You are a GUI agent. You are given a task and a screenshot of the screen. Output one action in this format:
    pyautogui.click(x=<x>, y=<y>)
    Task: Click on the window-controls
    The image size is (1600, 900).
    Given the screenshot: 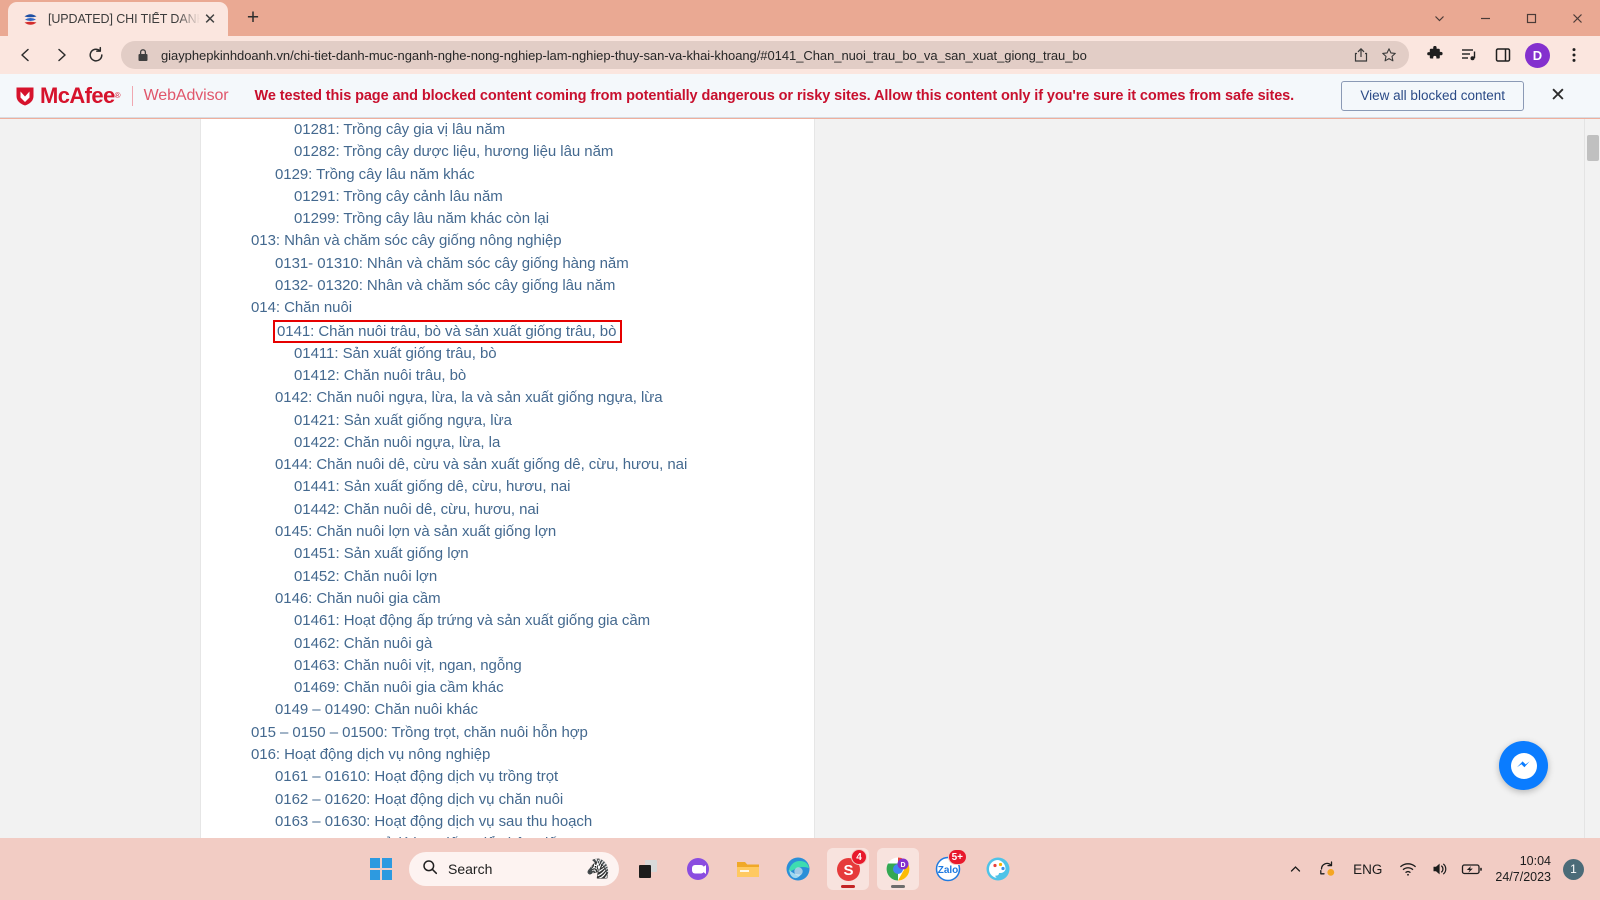 What is the action you would take?
    pyautogui.click(x=1508, y=18)
    